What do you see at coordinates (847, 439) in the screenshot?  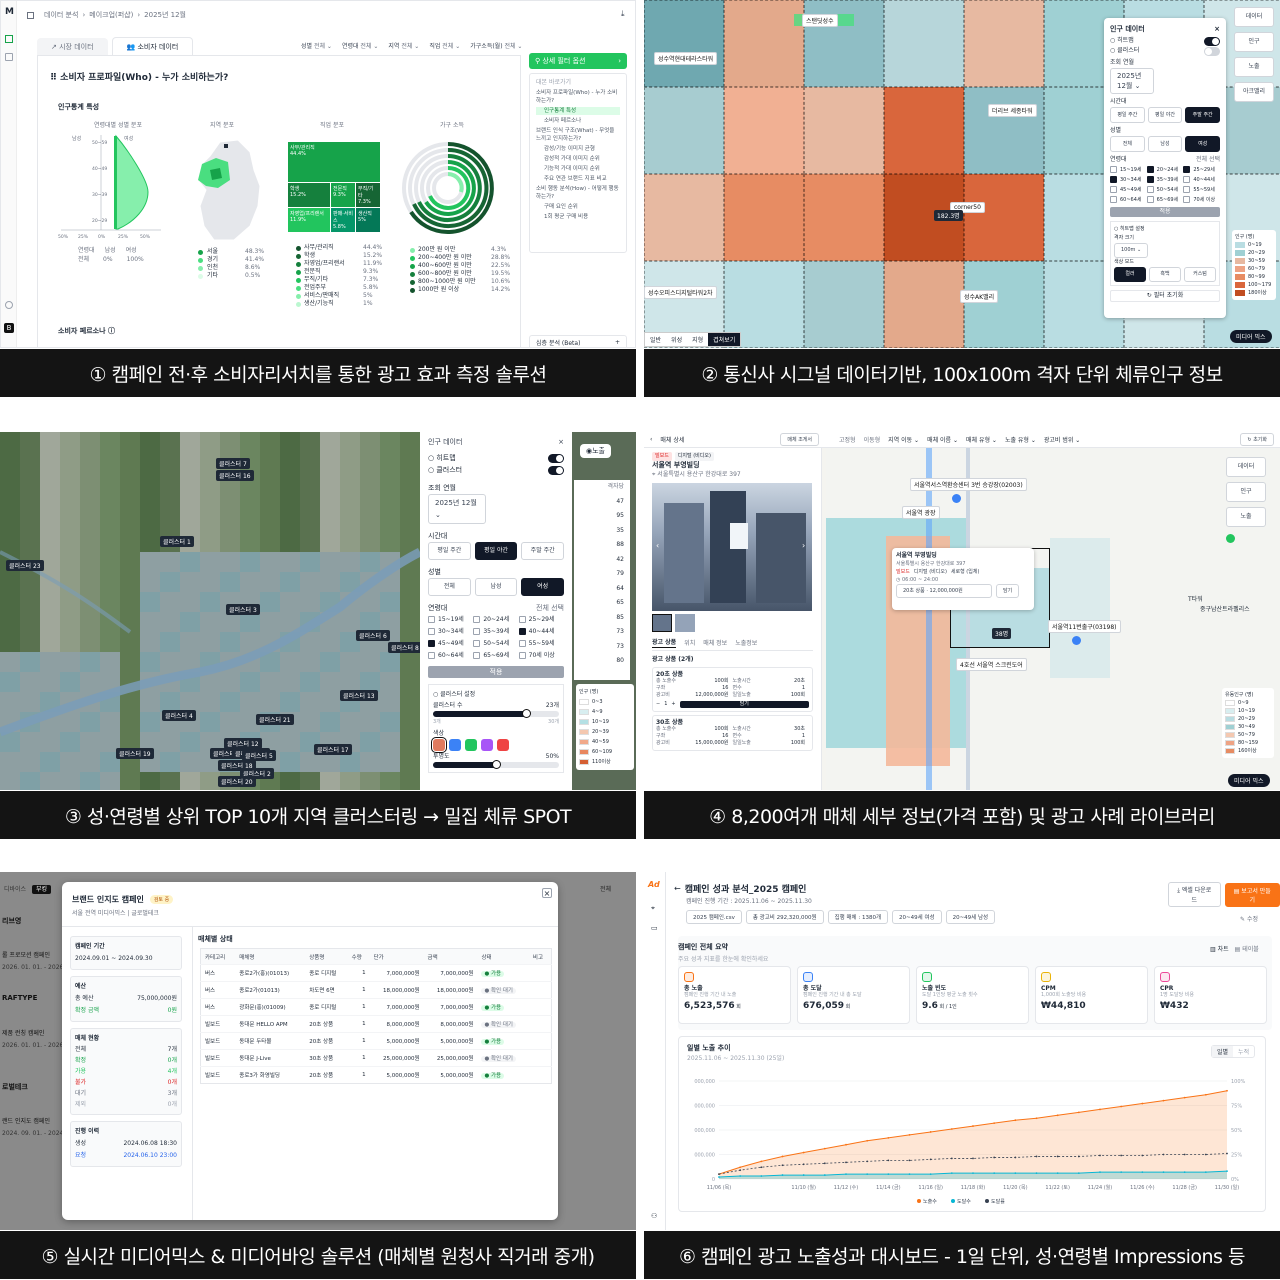 I see `filter-dropdown: 고정형` at bounding box center [847, 439].